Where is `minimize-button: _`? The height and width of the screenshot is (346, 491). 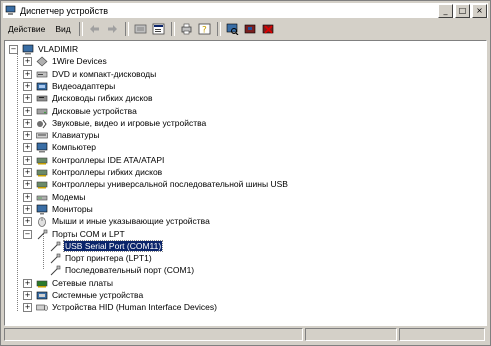 minimize-button: _ is located at coordinates (445, 11).